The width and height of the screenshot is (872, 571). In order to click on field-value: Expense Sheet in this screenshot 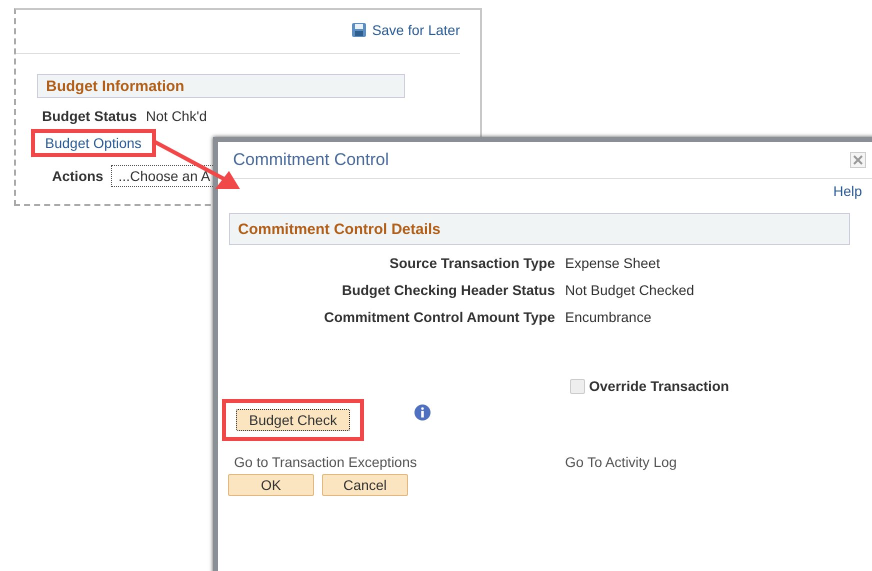, I will do `click(612, 263)`.